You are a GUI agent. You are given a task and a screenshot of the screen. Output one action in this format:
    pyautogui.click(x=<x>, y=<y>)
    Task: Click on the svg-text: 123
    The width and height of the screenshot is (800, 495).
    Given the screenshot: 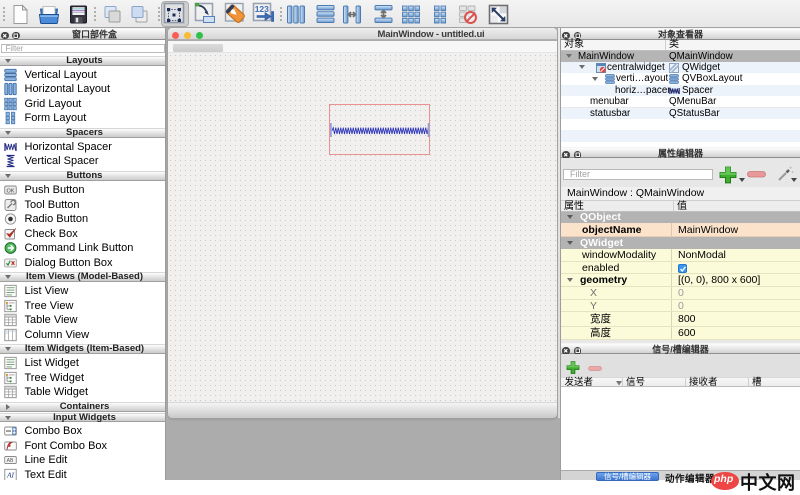 What is the action you would take?
    pyautogui.click(x=262, y=9)
    